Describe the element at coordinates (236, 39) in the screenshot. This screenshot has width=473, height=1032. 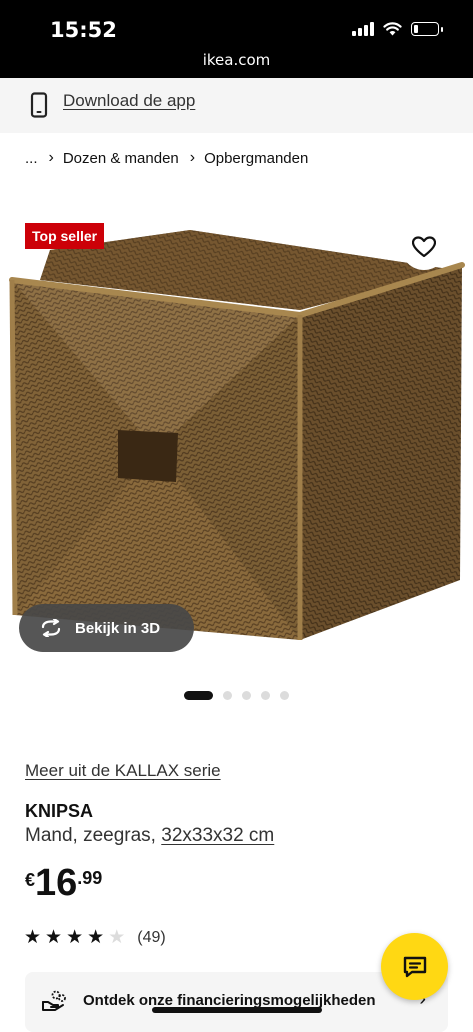
I see `status-bar: 15:52 ikea.com` at that location.